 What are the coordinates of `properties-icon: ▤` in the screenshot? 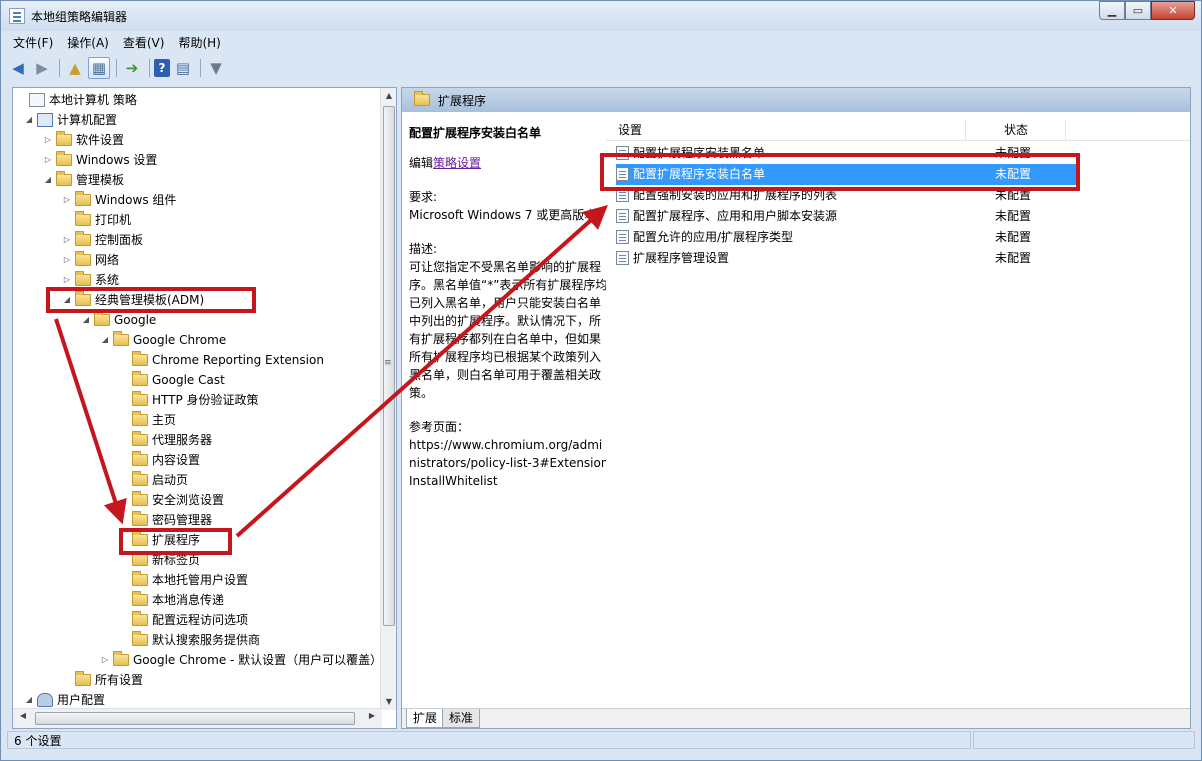 It's located at (183, 68).